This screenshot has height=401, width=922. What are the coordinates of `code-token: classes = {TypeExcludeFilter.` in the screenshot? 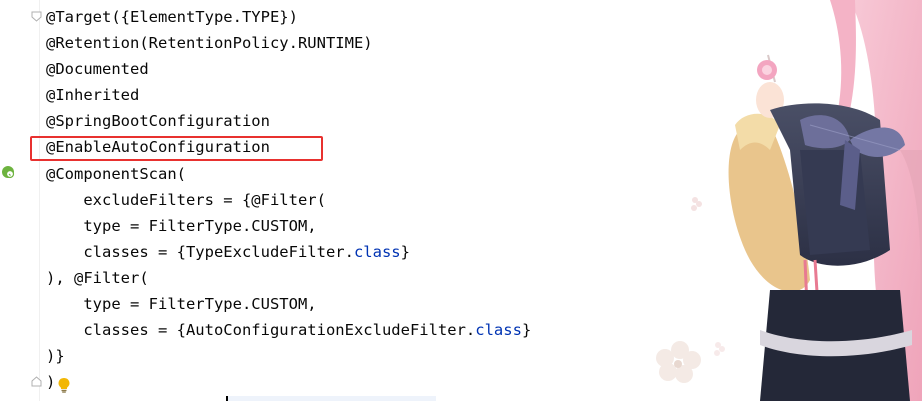 It's located at (200, 251).